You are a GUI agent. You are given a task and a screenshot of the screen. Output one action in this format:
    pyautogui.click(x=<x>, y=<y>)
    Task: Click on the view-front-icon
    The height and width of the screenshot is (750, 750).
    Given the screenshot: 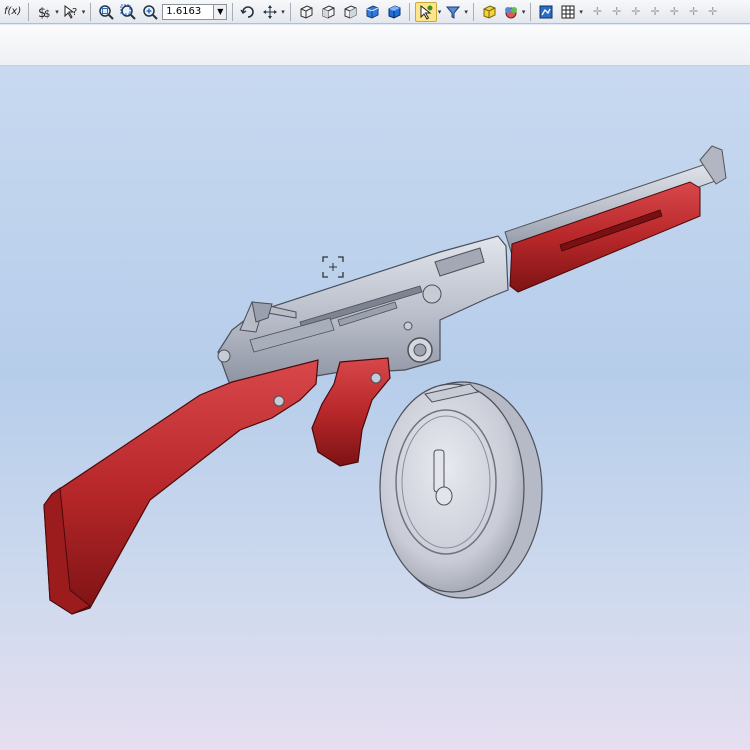 What is the action you would take?
    pyautogui.click(x=306, y=11)
    